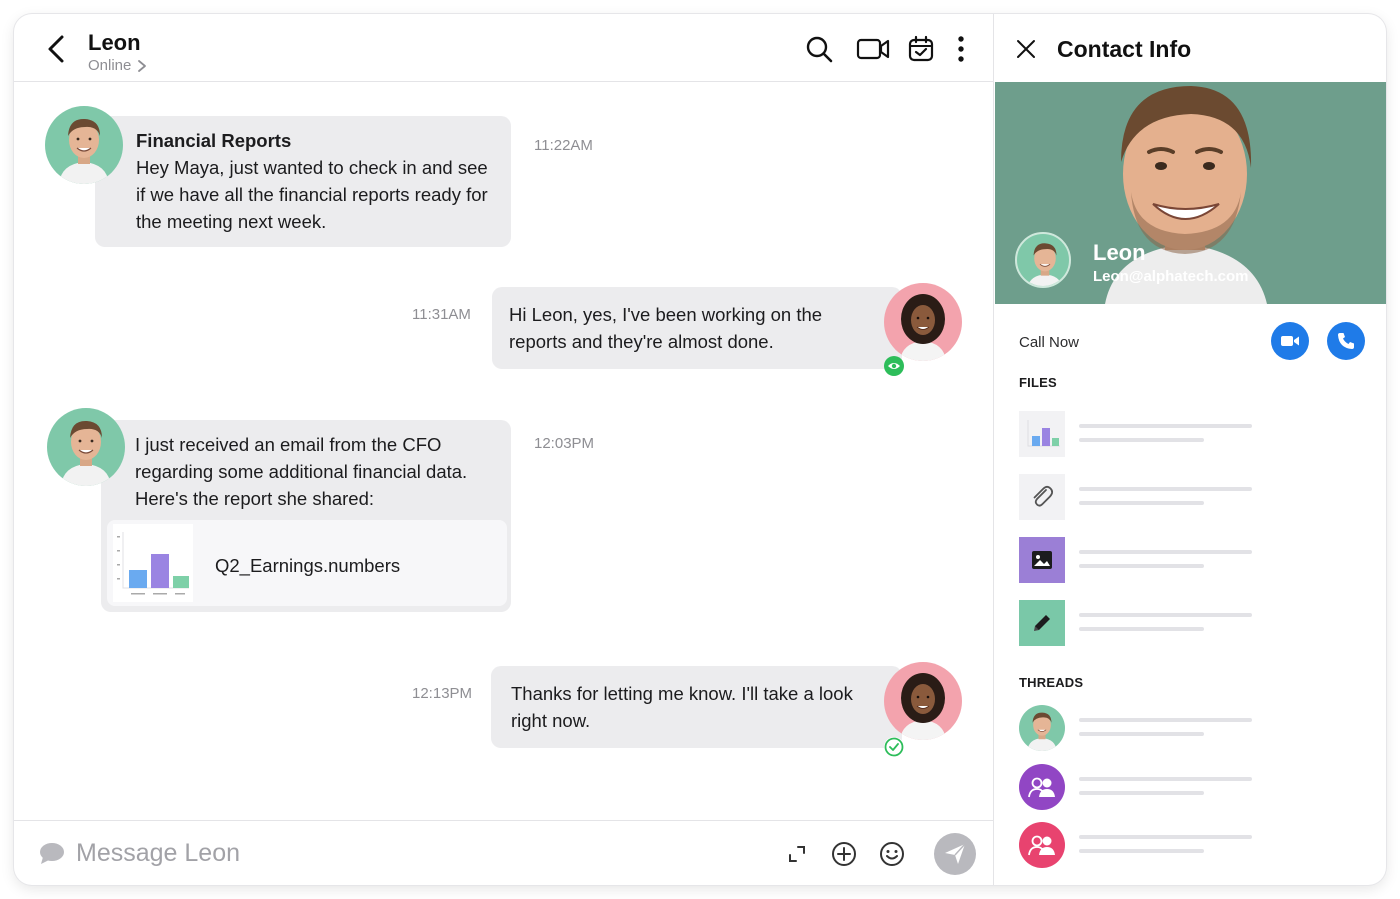  I want to click on message-line: right now., so click(551, 720).